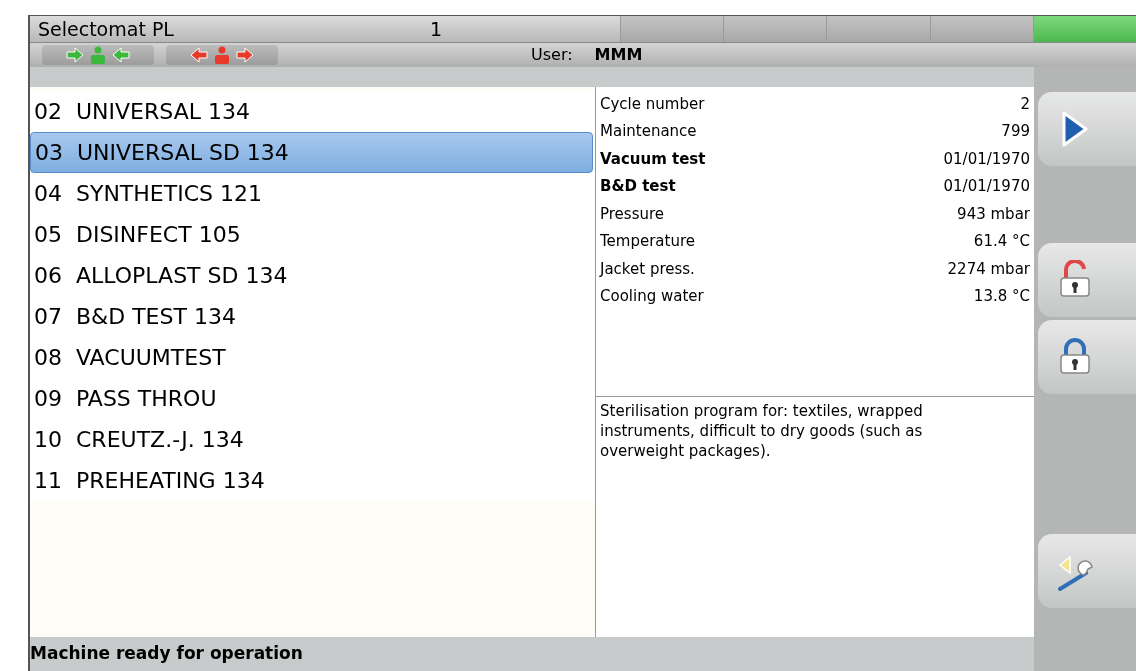 The image size is (1136, 671). What do you see at coordinates (312, 316) in the screenshot?
I see `program-item: 07 B&D TEST 134` at bounding box center [312, 316].